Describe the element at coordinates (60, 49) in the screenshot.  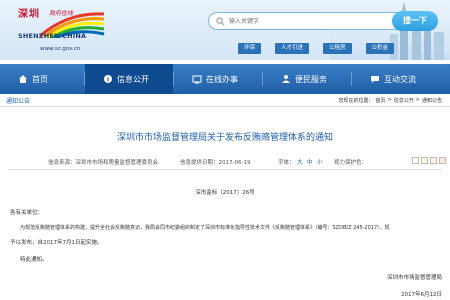
I see `logo-url: www.sz.gov.cn` at that location.